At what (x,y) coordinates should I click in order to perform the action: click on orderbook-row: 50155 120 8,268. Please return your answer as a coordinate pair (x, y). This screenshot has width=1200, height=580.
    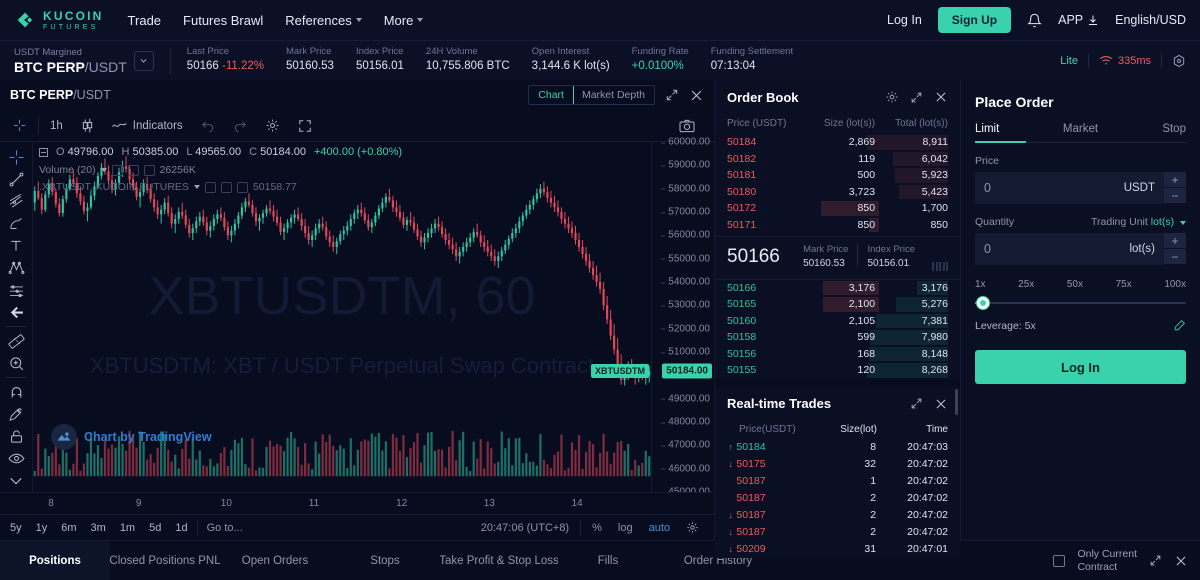
    Looking at the image, I should click on (837, 370).